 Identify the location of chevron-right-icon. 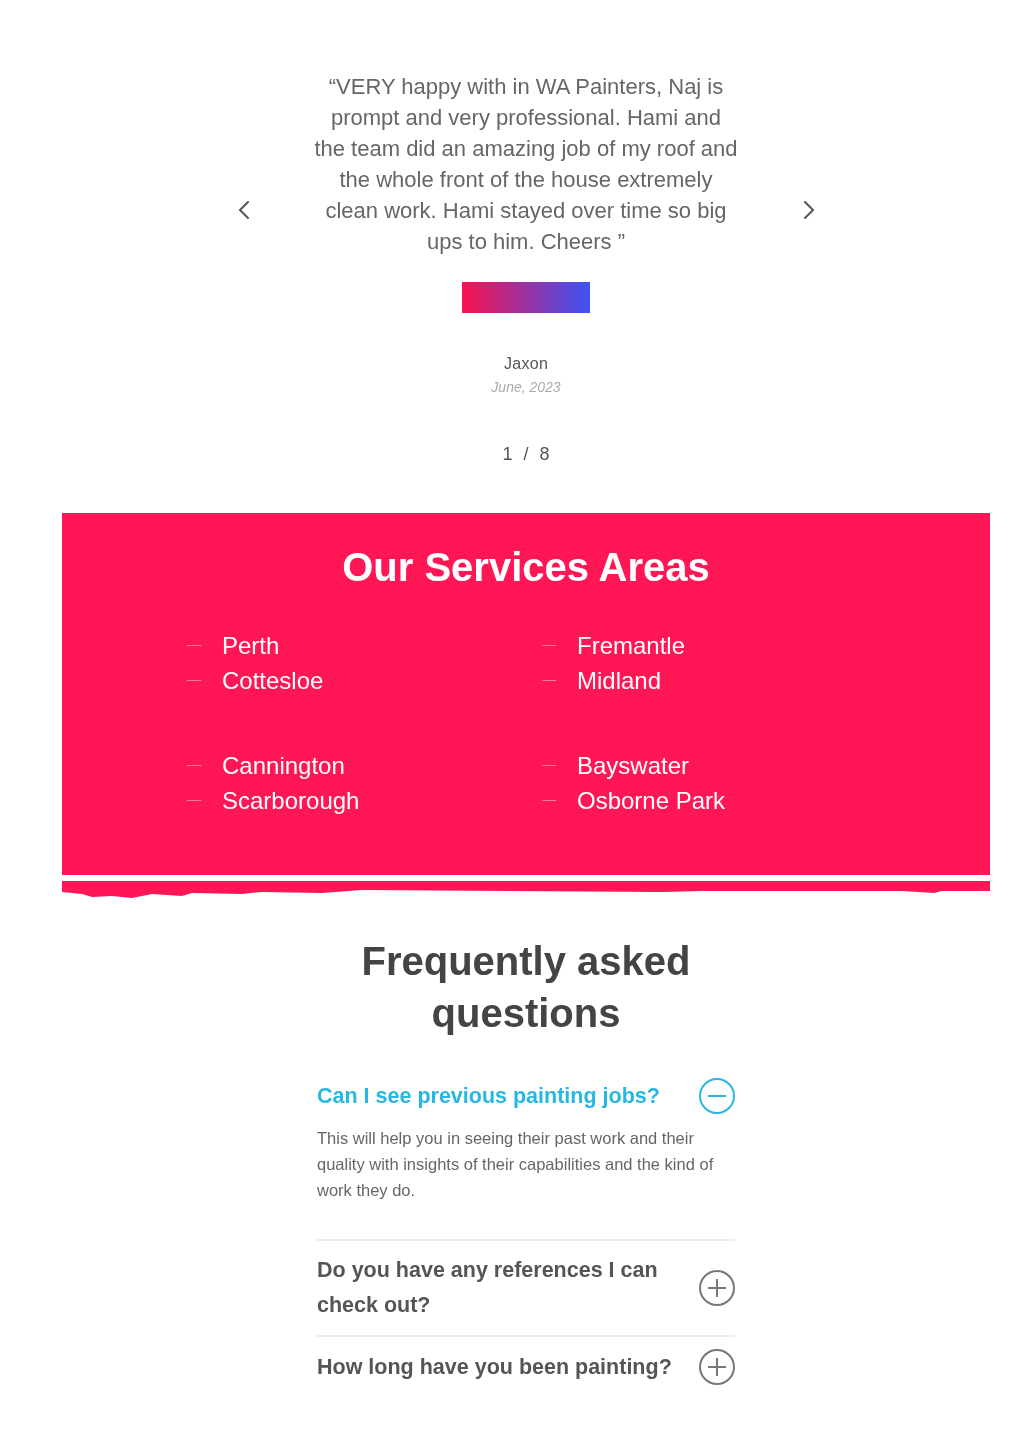
(808, 210).